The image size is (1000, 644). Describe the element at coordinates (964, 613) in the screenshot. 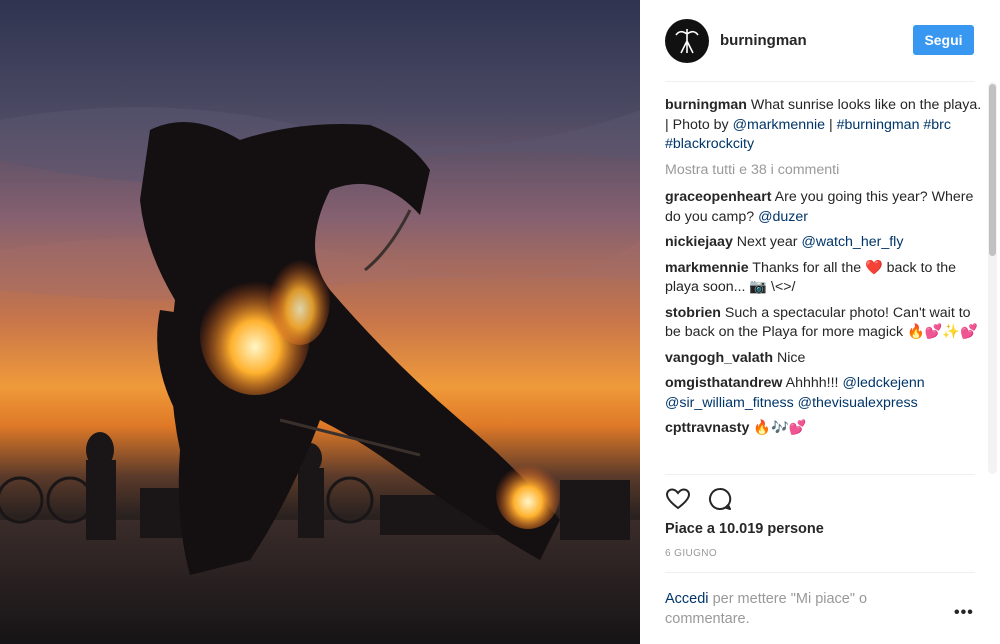

I see `more-options-icon: •••` at that location.